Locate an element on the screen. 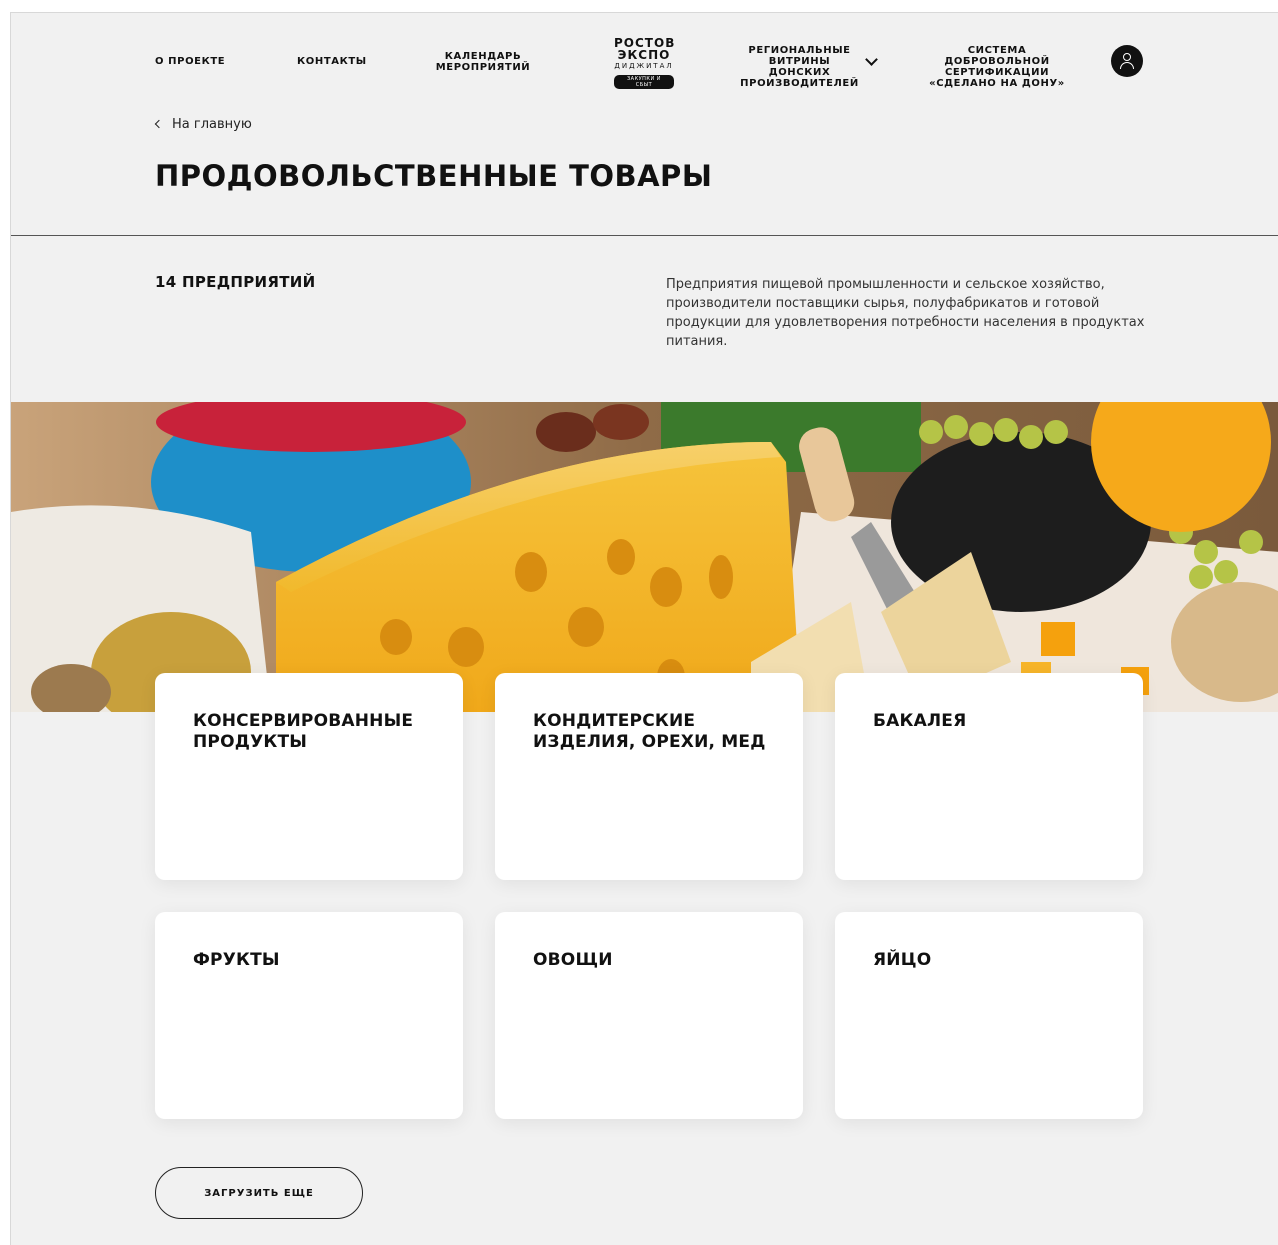  logo-line3: ДИДЖИТАЛ is located at coordinates (644, 66).